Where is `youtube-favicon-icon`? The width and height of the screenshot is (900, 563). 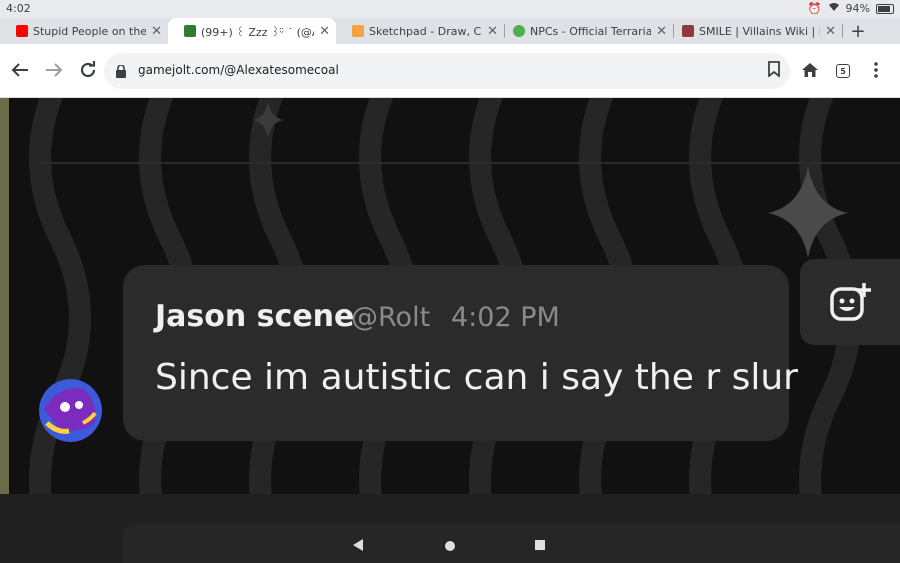 youtube-favicon-icon is located at coordinates (22, 31).